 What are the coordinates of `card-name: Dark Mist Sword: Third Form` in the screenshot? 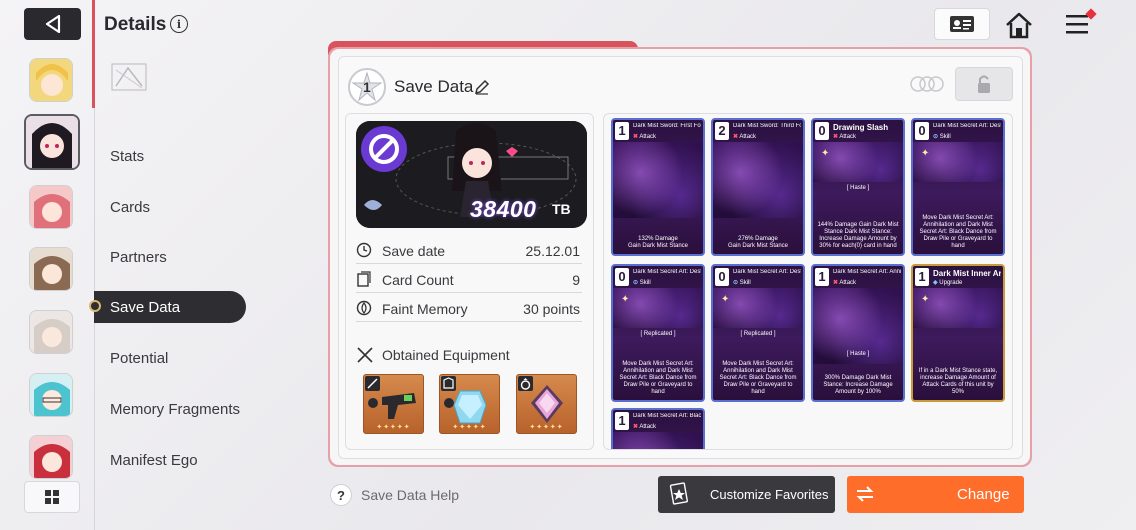 It's located at (767, 126).